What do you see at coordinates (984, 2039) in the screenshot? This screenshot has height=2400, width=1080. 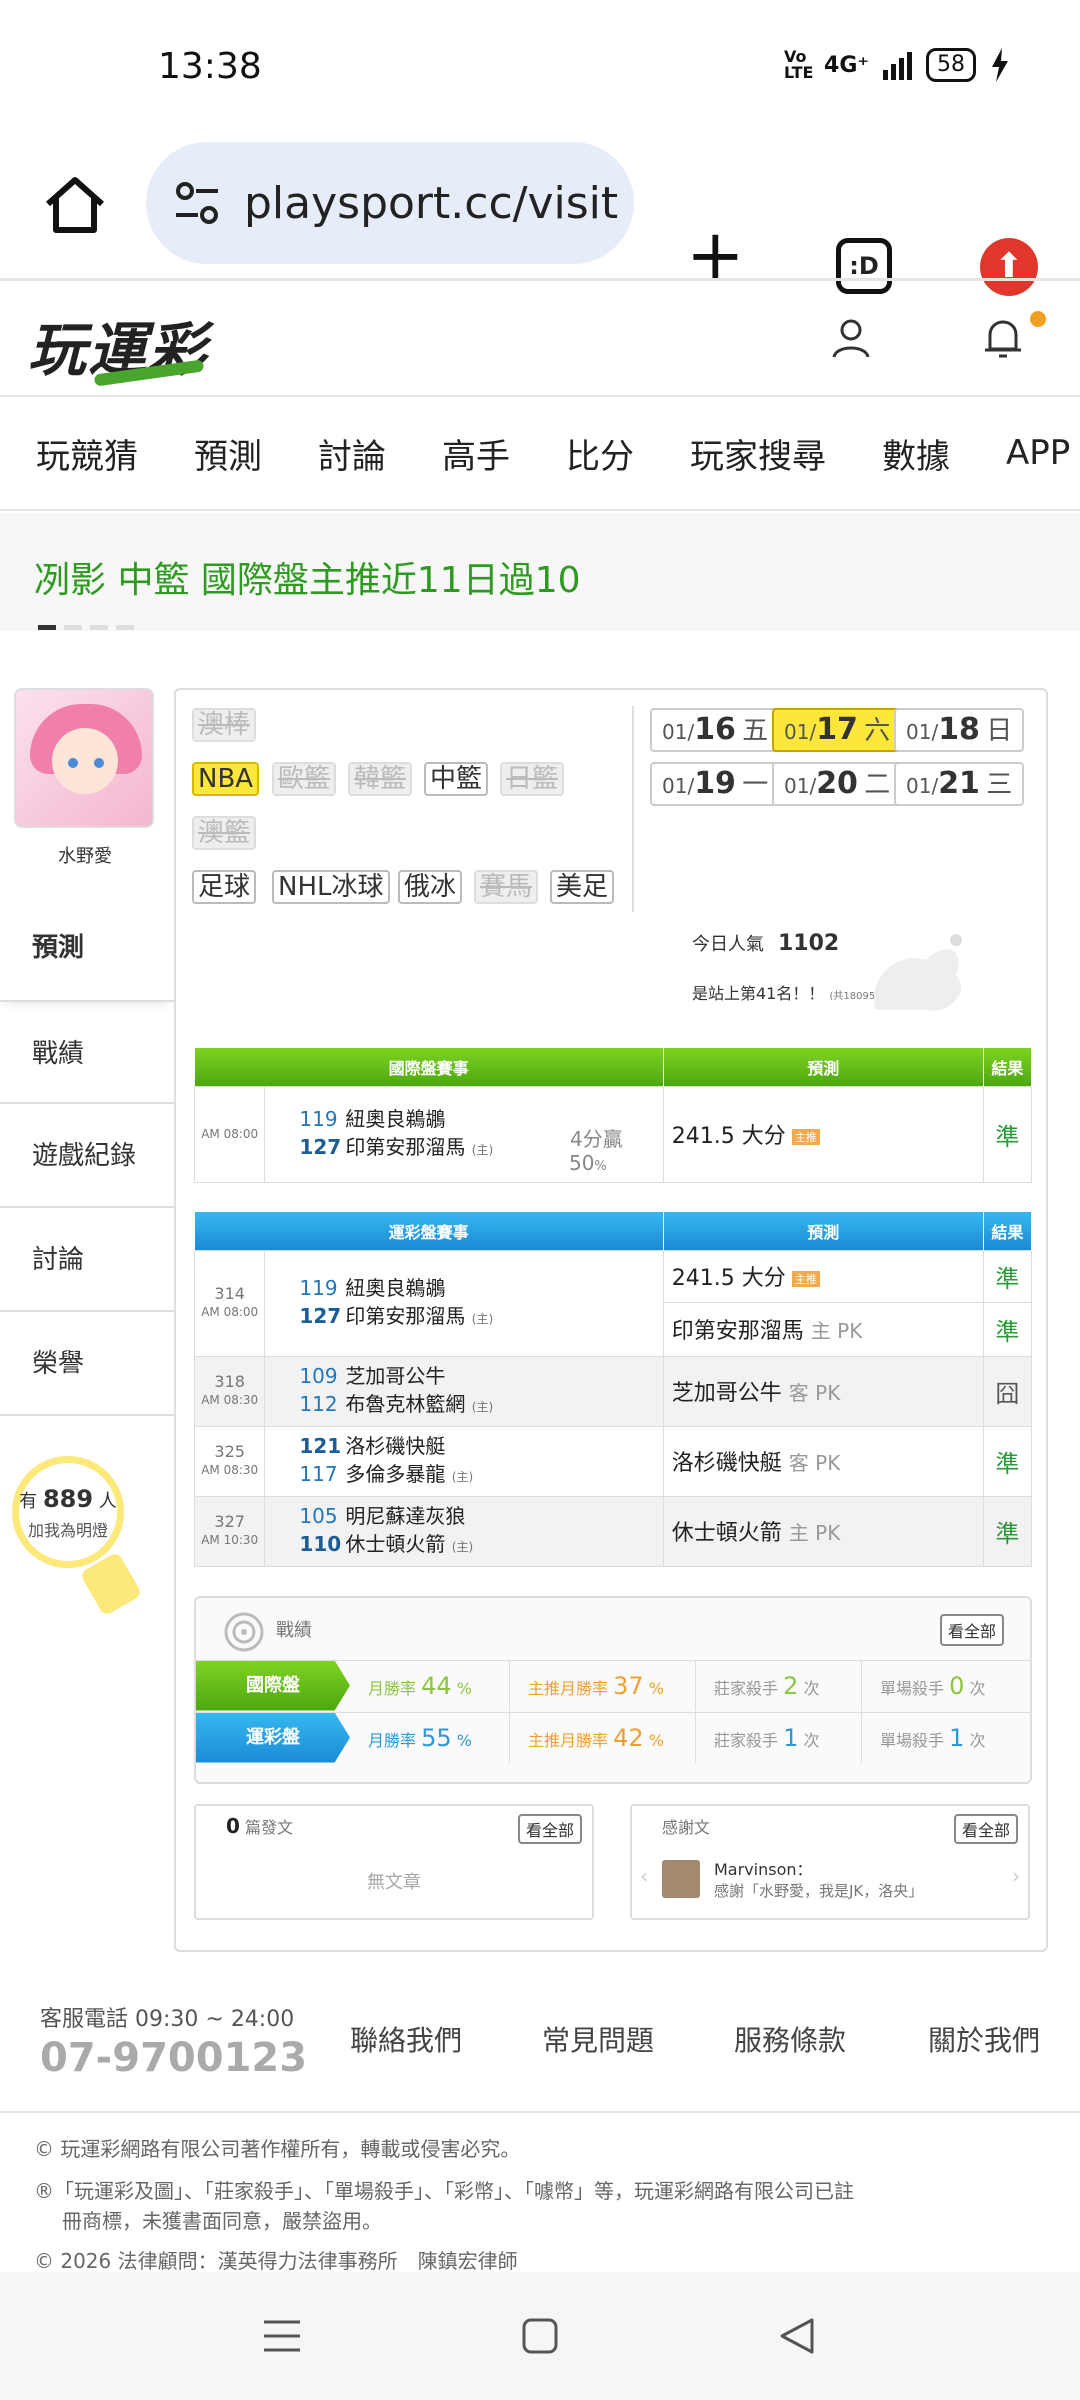 I see `footer-link: 關於我們` at bounding box center [984, 2039].